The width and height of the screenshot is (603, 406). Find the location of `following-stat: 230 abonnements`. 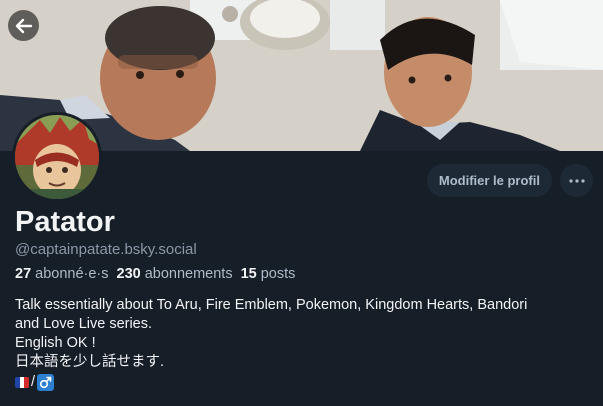

following-stat: 230 abonnements is located at coordinates (175, 274).